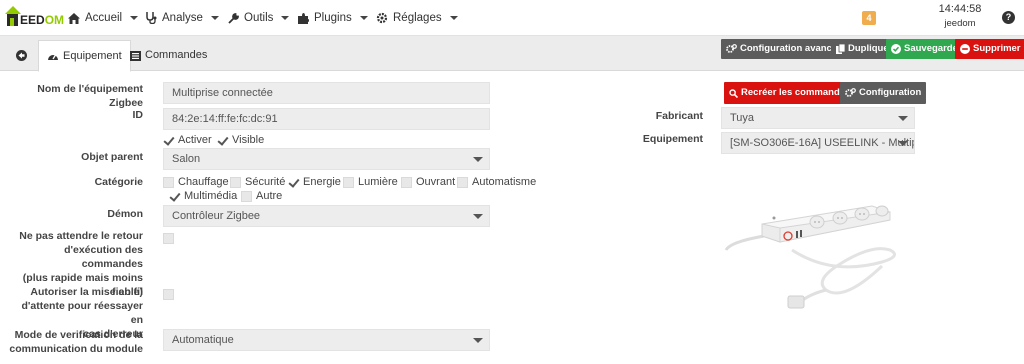  I want to click on arrow-circle-left-icon, so click(21, 55).